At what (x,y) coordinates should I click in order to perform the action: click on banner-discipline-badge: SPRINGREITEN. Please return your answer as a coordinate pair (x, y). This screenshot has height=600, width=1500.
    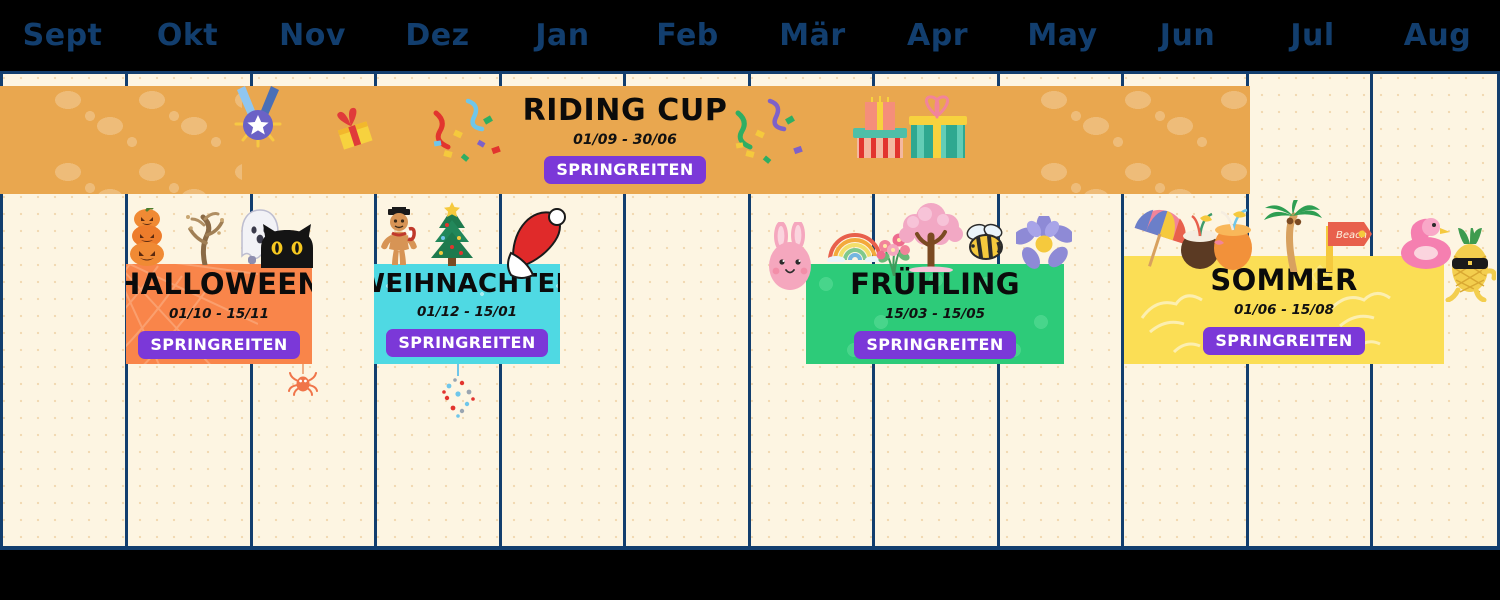
    Looking at the image, I should click on (625, 170).